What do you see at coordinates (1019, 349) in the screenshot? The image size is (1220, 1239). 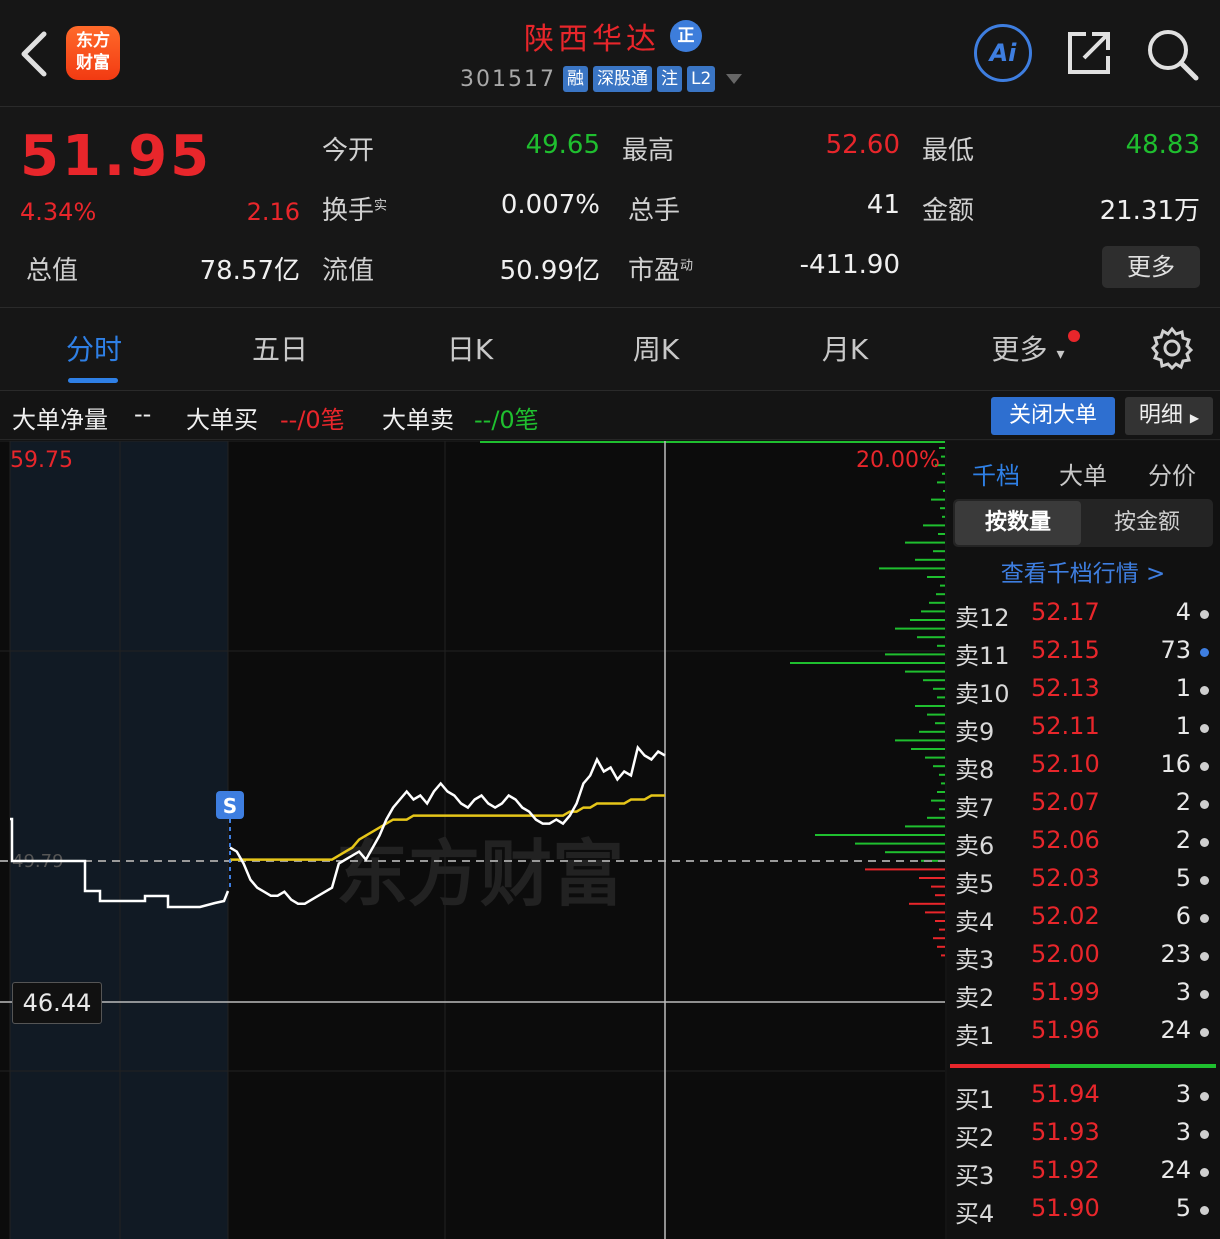 I see `tab-more-label: 更多` at bounding box center [1019, 349].